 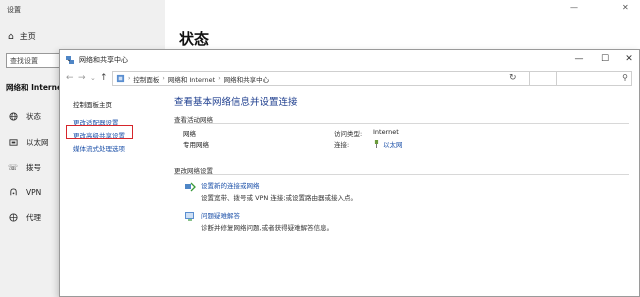 What do you see at coordinates (103, 59) in the screenshot?
I see `cp-window-title: 网络和共享中心` at bounding box center [103, 59].